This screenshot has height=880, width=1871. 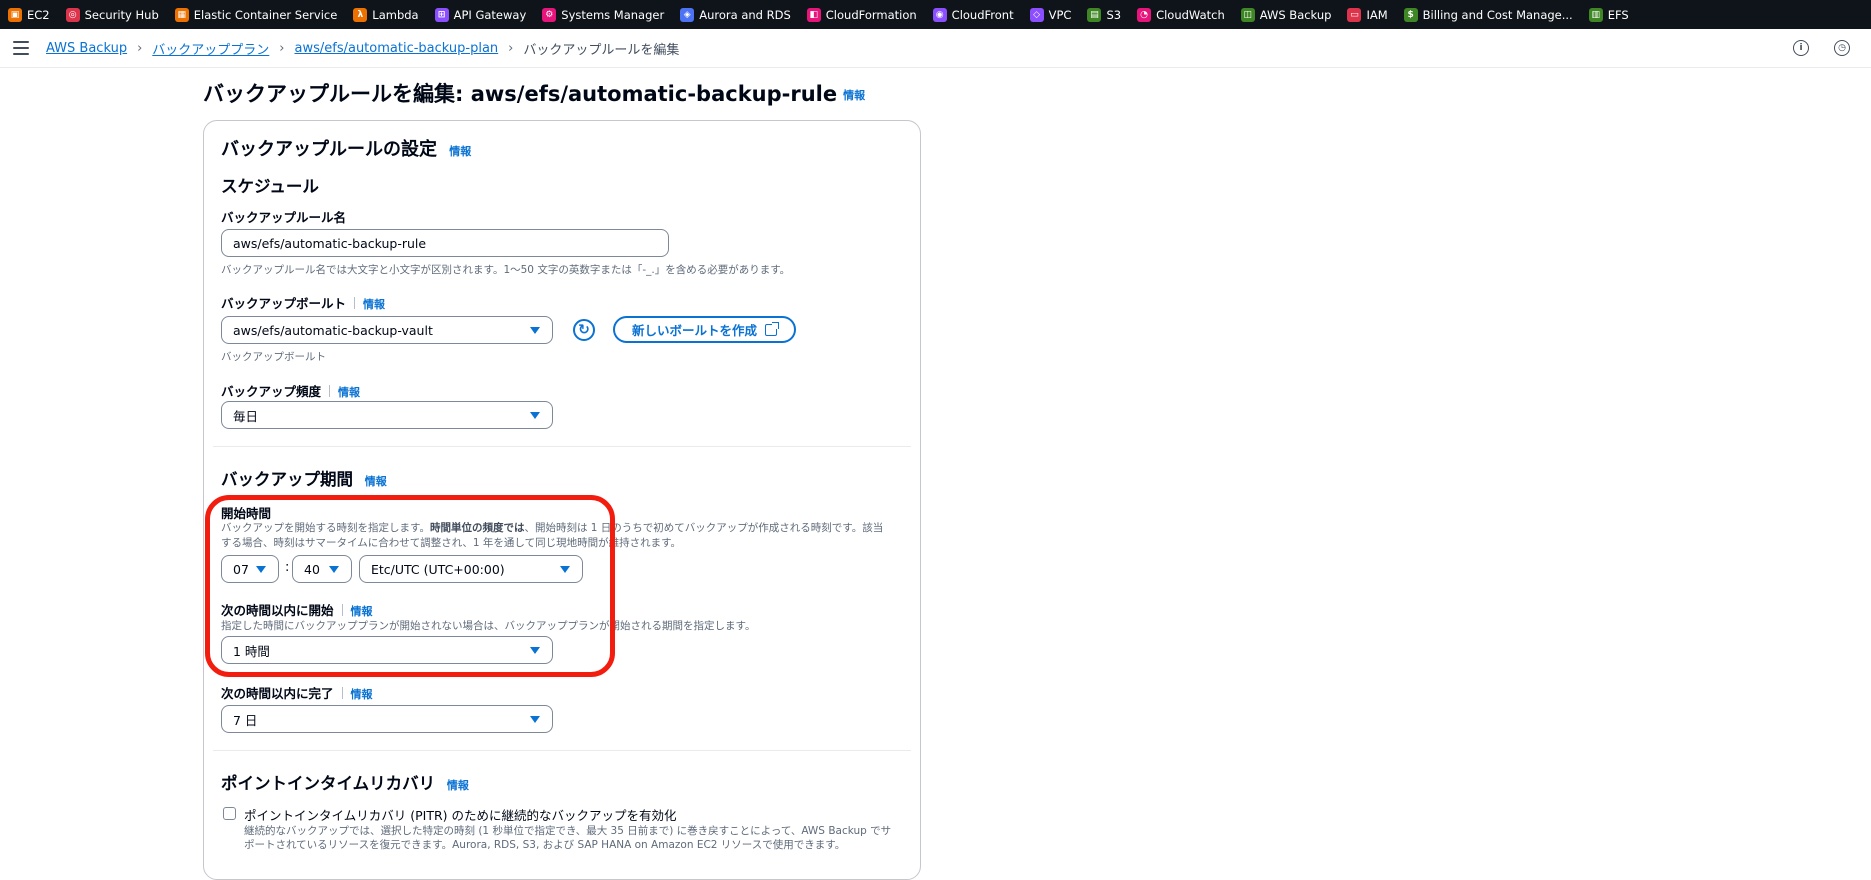 I want to click on ecs-icon: ▦, so click(x=181, y=14).